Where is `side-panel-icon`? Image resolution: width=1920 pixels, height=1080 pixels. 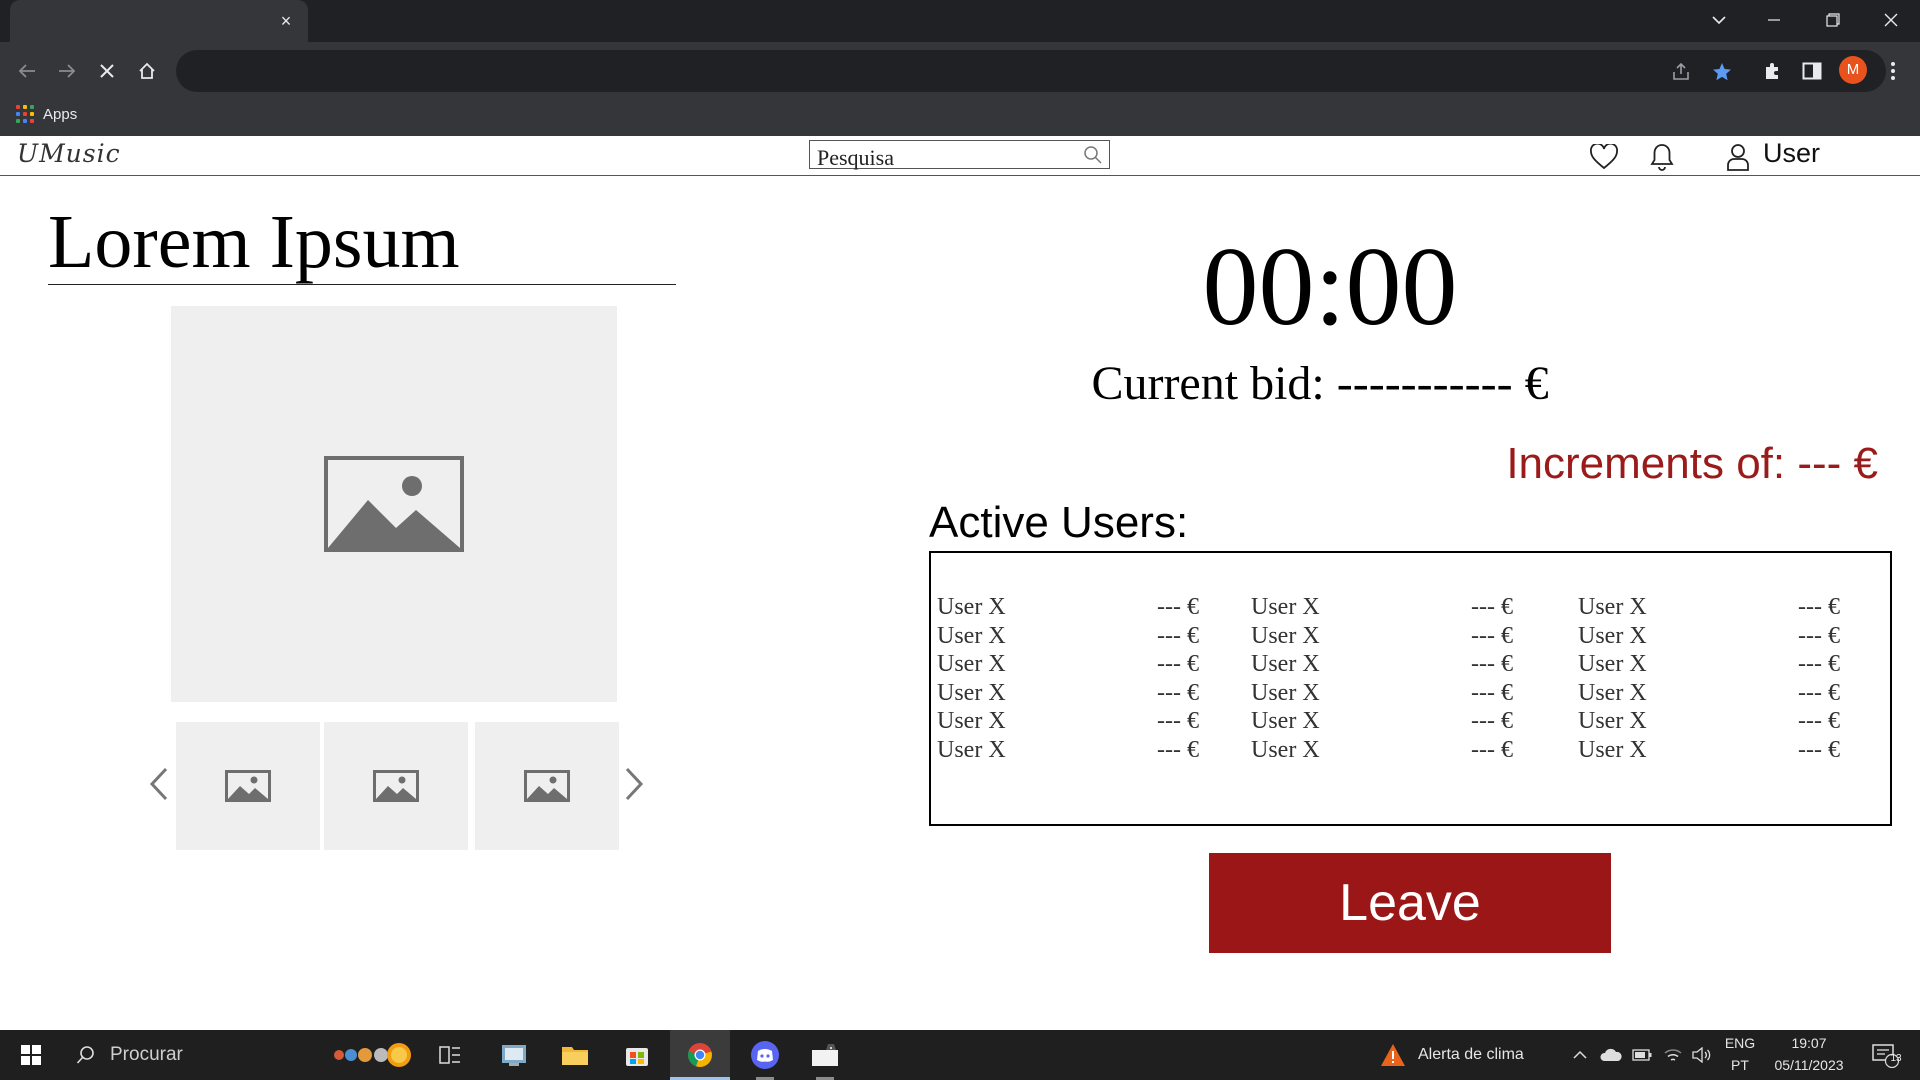
side-panel-icon is located at coordinates (1812, 71).